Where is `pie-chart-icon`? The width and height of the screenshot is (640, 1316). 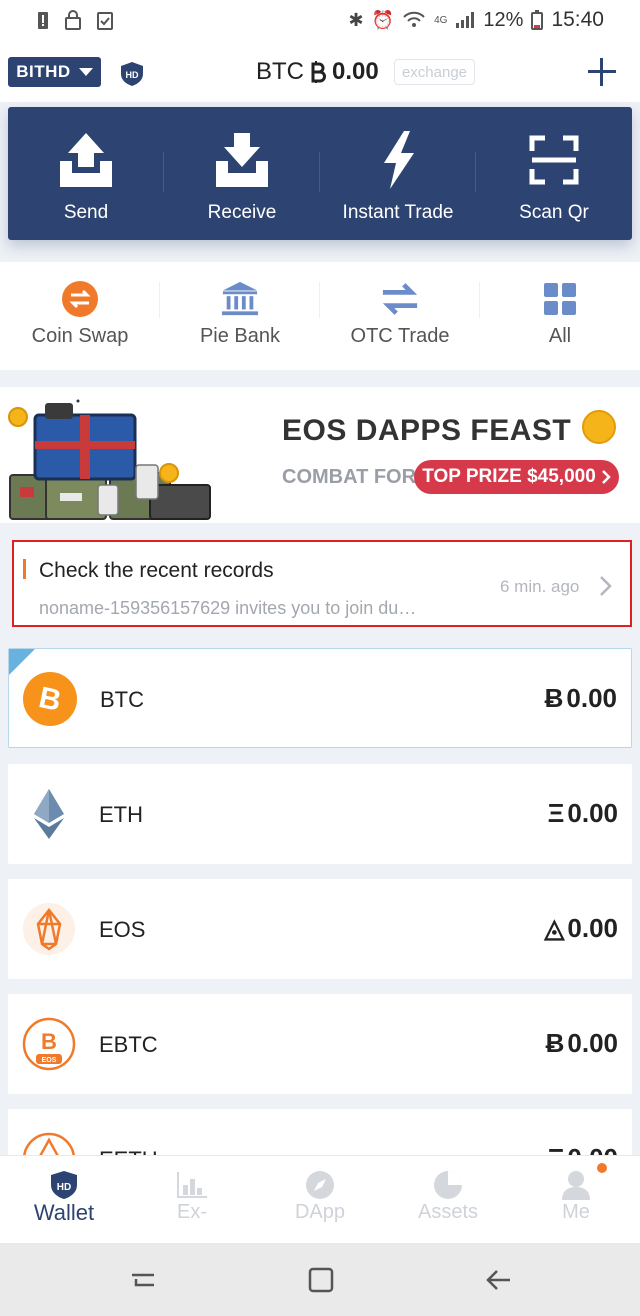 pie-chart-icon is located at coordinates (448, 1185).